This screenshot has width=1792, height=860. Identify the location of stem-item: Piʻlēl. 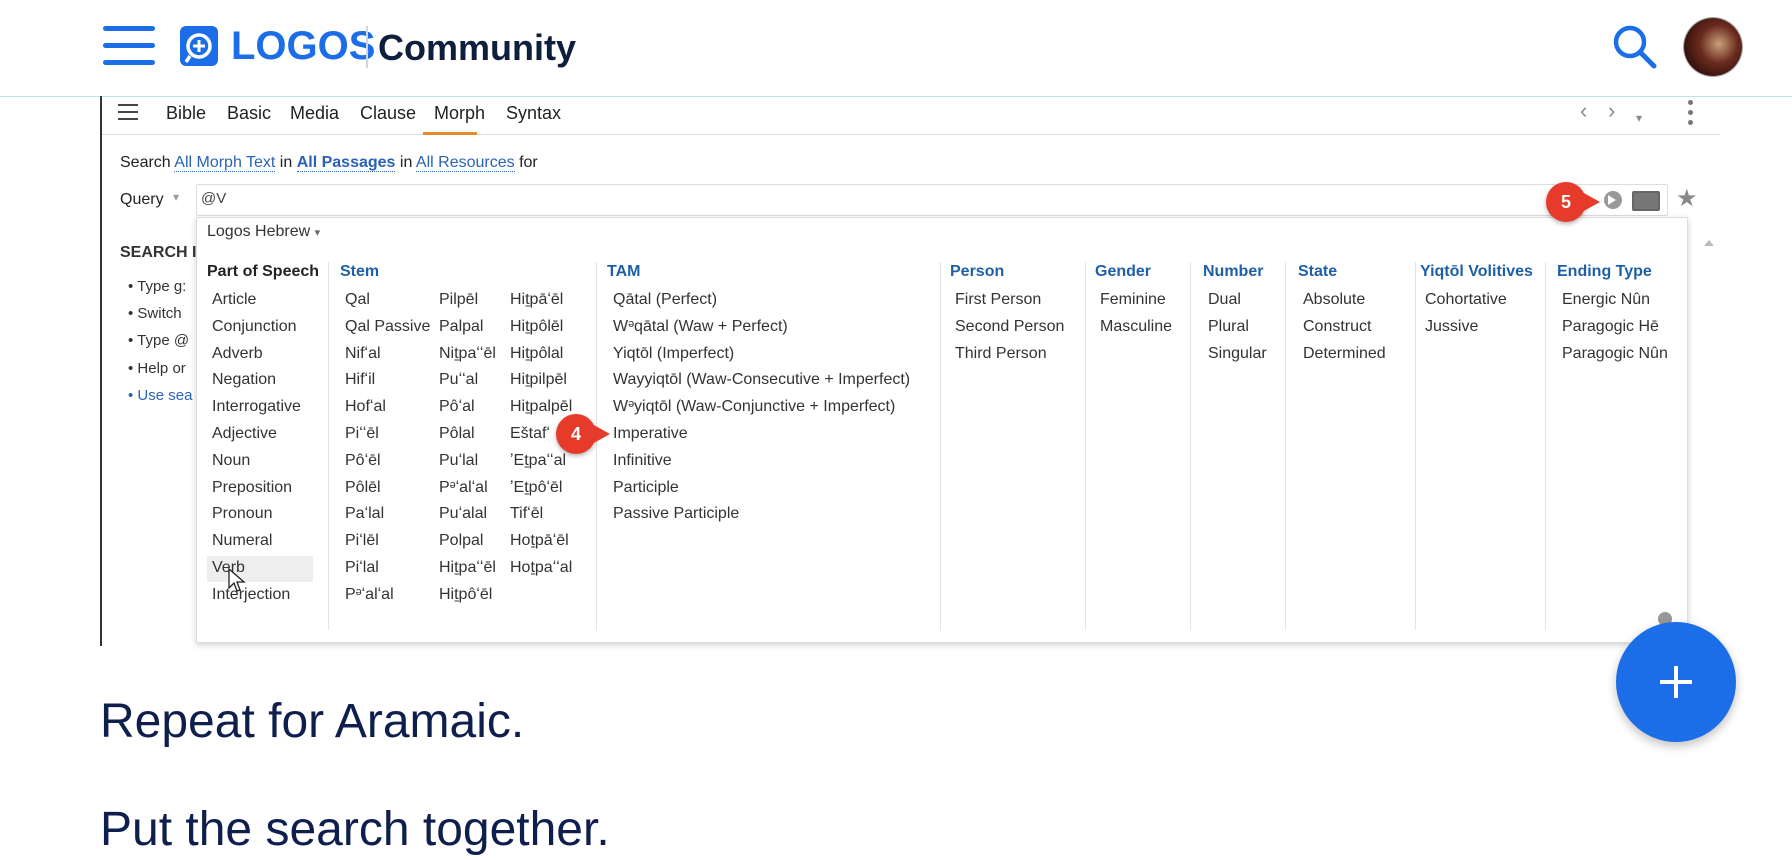
(362, 541).